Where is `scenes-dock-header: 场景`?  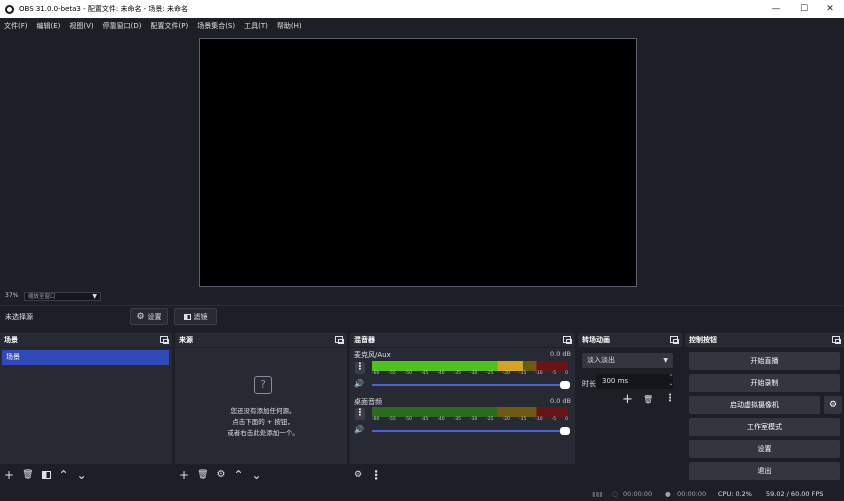 scenes-dock-header: 场景 is located at coordinates (86, 340).